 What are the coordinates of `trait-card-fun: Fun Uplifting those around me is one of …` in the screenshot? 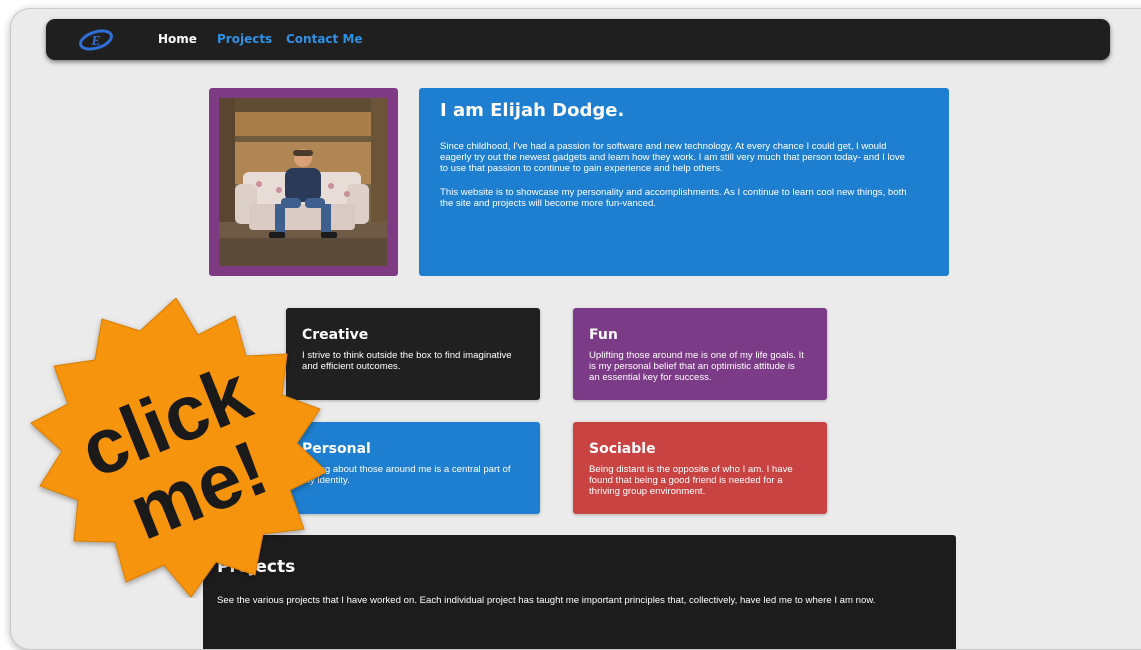 It's located at (700, 354).